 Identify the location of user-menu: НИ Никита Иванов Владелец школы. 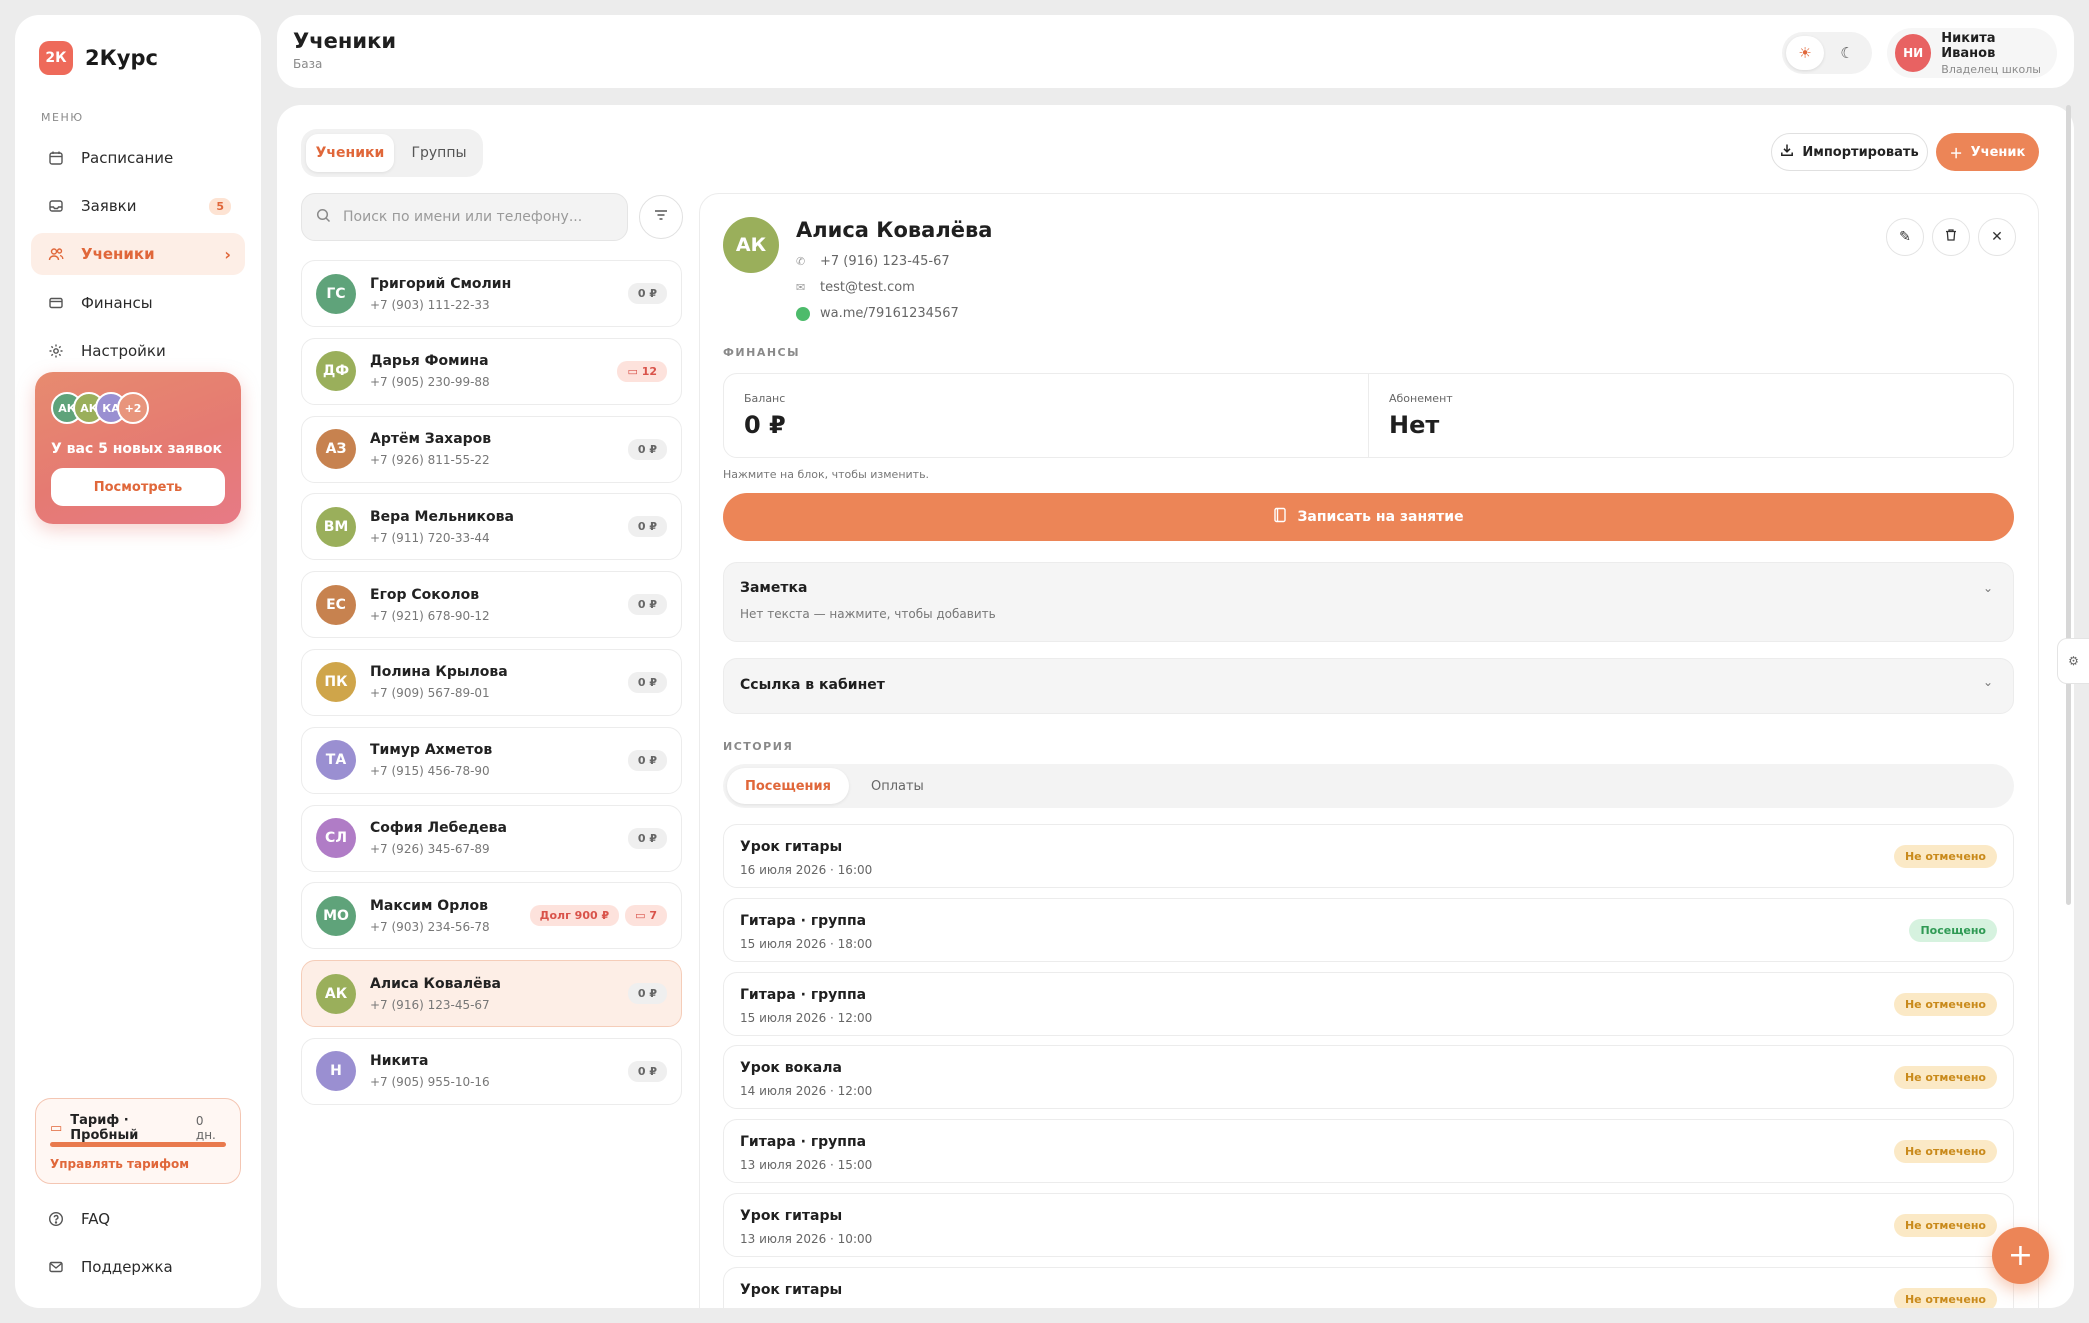
(1972, 53).